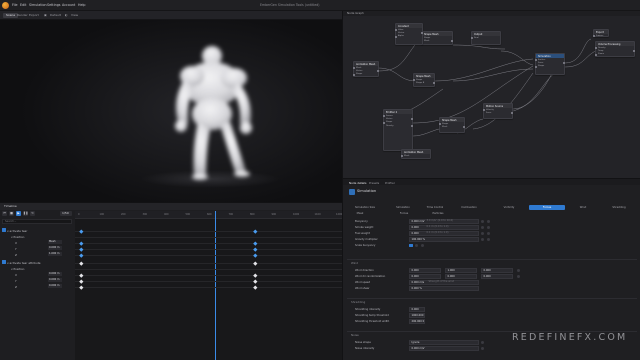 This screenshot has width=640, height=360. I want to click on property-value-field: 200.000 K, so click(417, 321).